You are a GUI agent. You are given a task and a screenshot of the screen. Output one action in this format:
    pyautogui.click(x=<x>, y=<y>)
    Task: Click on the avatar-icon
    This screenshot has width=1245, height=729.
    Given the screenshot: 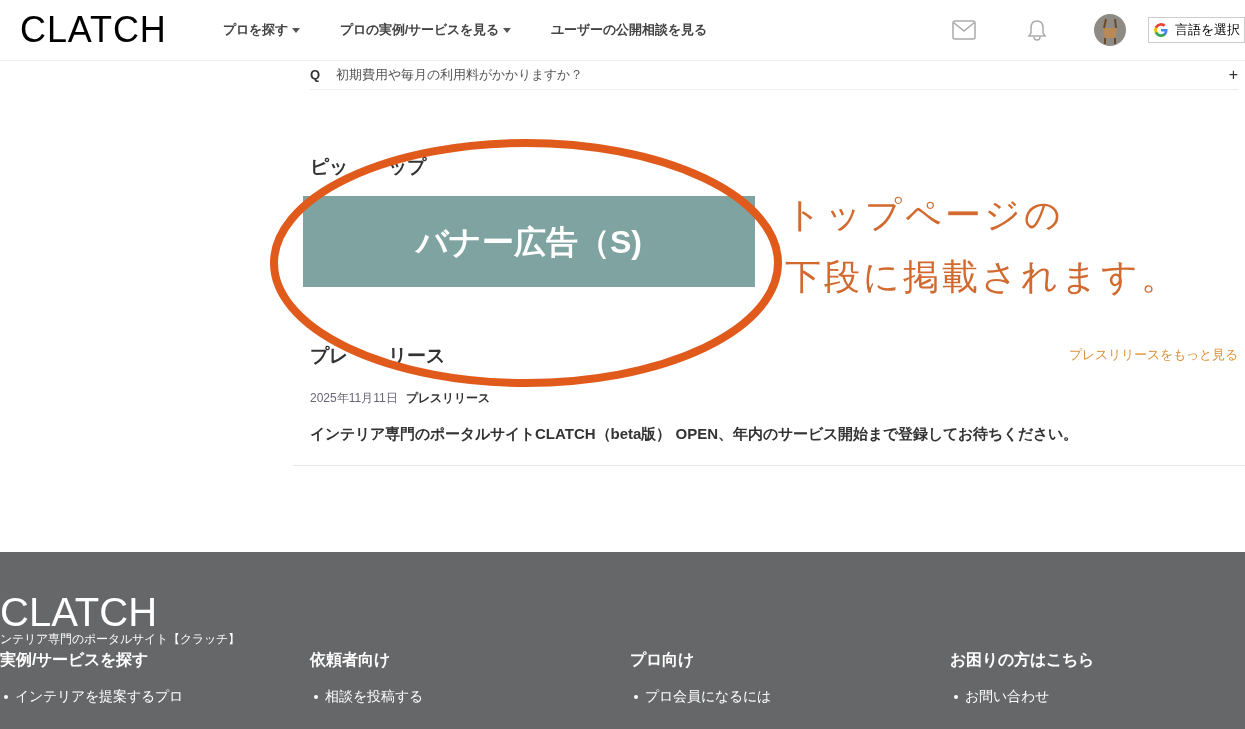 What is the action you would take?
    pyautogui.click(x=1110, y=30)
    